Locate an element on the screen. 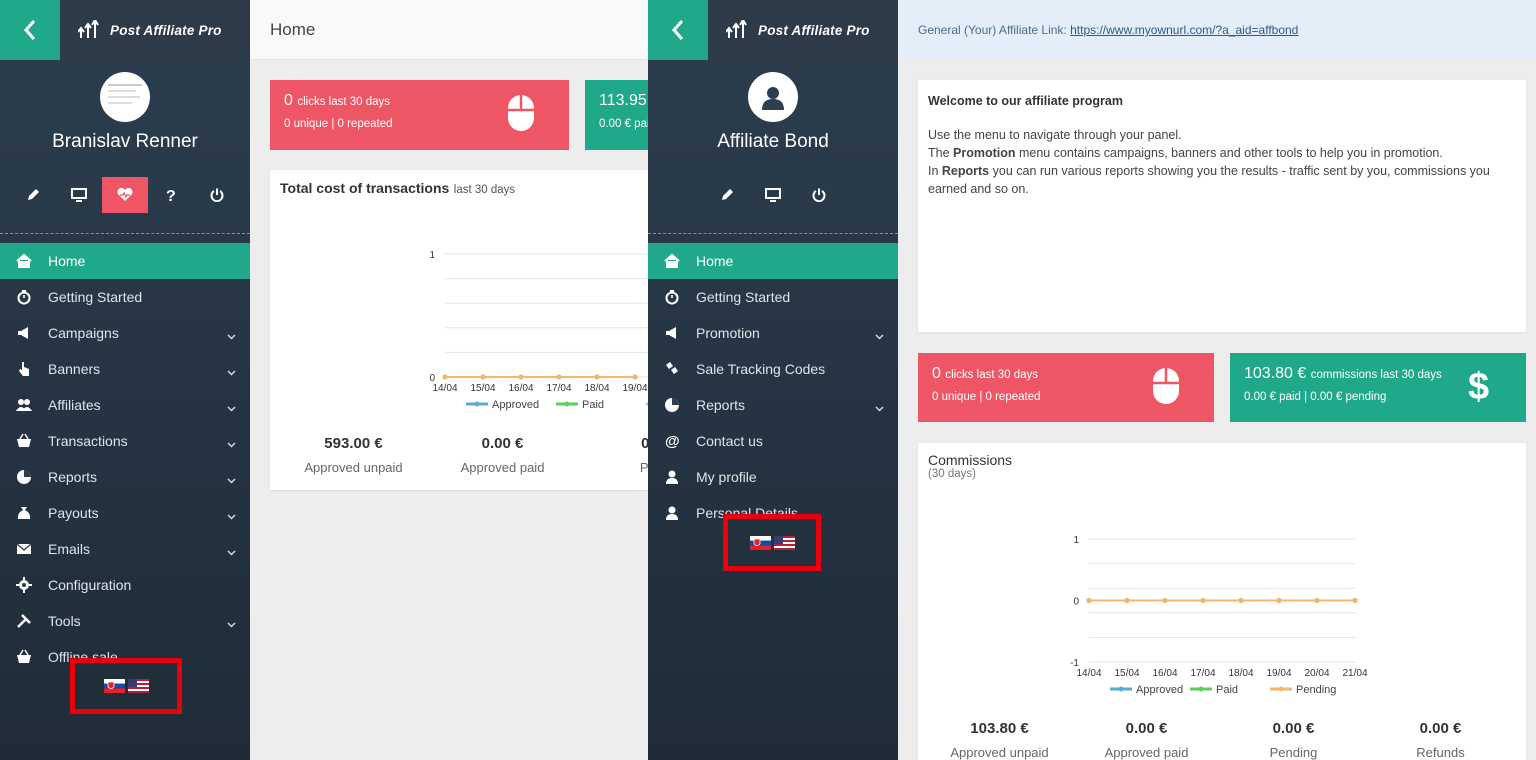 This screenshot has width=1536, height=760. megaphone-icon is located at coordinates (24, 333).